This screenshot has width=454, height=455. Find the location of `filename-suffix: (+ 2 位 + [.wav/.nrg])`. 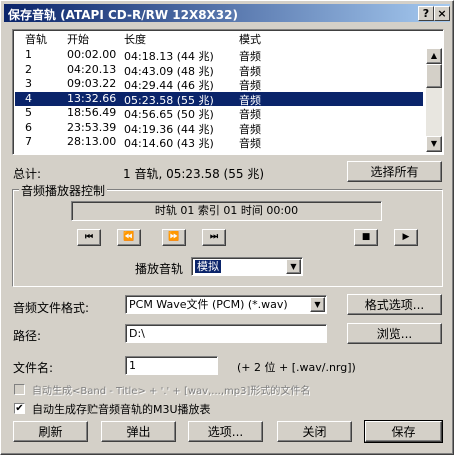

filename-suffix: (+ 2 位 + [.wav/.nrg]) is located at coordinates (296, 367).